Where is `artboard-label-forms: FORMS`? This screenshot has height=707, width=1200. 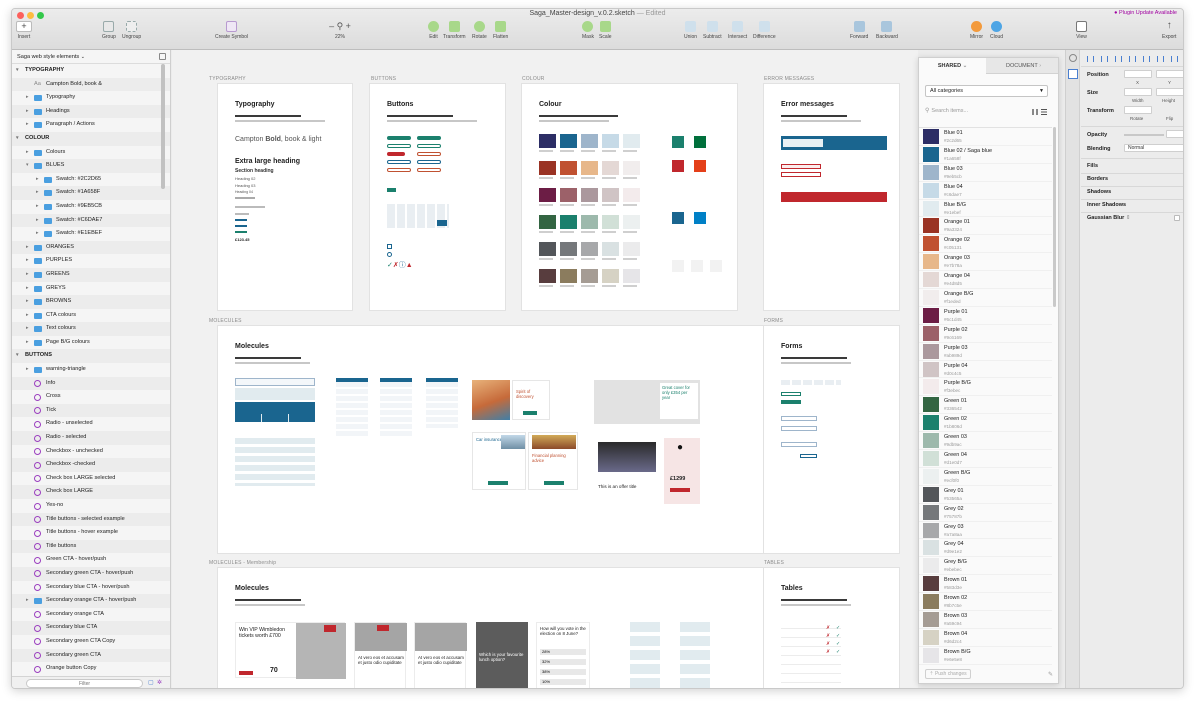 artboard-label-forms: FORMS is located at coordinates (773, 321).